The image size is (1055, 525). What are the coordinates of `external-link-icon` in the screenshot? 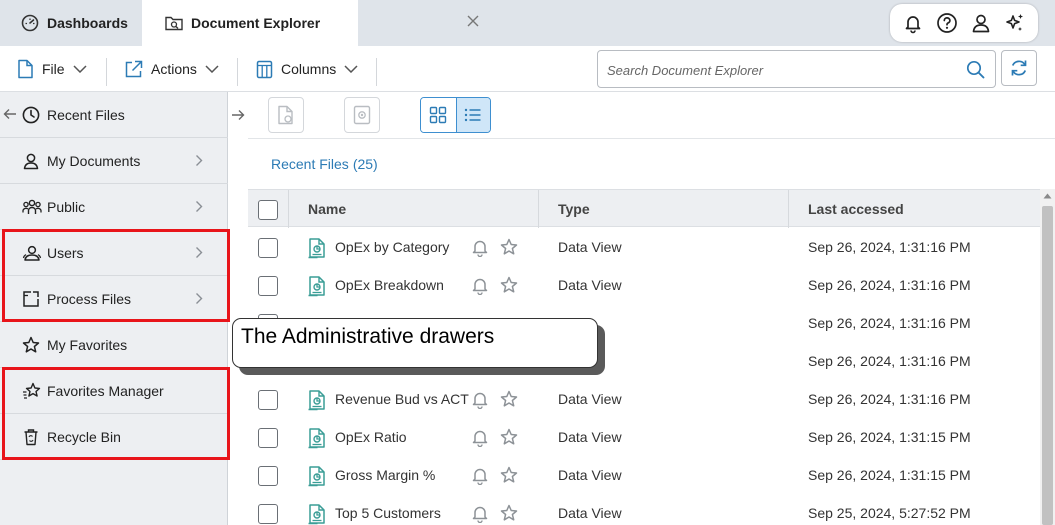 It's located at (133, 69).